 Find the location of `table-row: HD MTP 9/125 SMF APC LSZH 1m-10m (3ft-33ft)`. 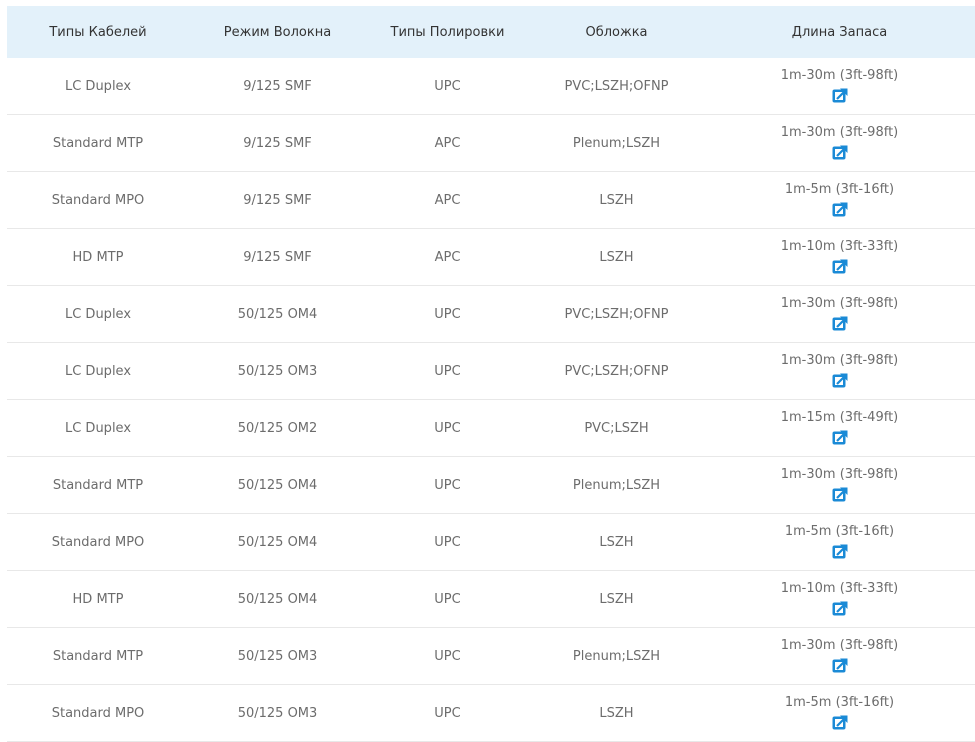

table-row: HD MTP 9/125 SMF APC LSZH 1m-10m (3ft-33ft) is located at coordinates (491, 257).